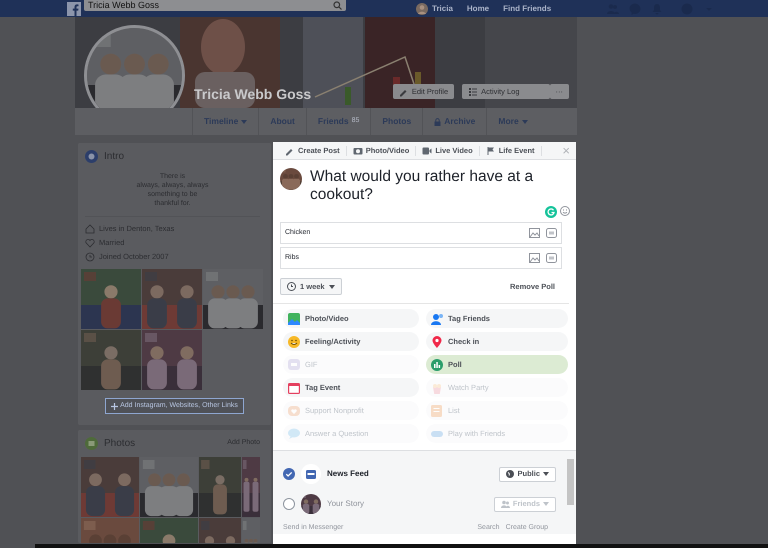 Image resolution: width=768 pixels, height=548 pixels. Describe the element at coordinates (437, 410) in the screenshot. I see `list-icon` at that location.